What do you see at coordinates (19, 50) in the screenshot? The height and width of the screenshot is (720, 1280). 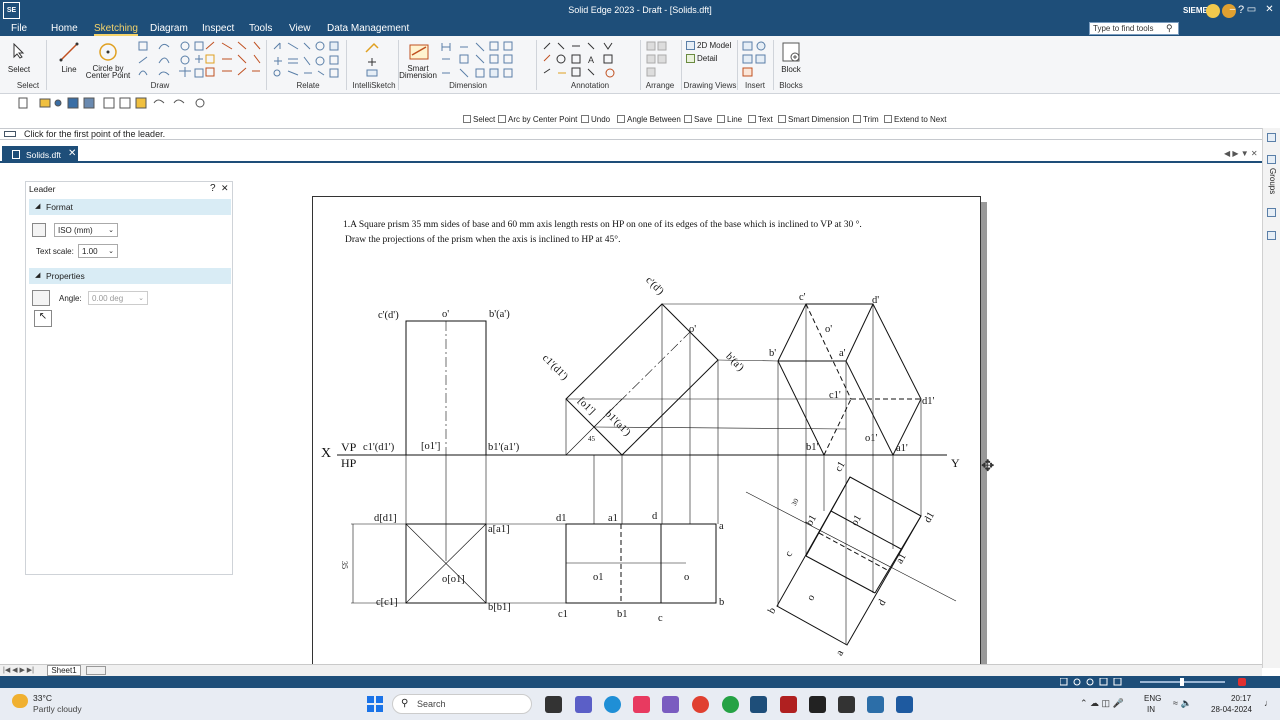 I see `select-arrow-icon` at bounding box center [19, 50].